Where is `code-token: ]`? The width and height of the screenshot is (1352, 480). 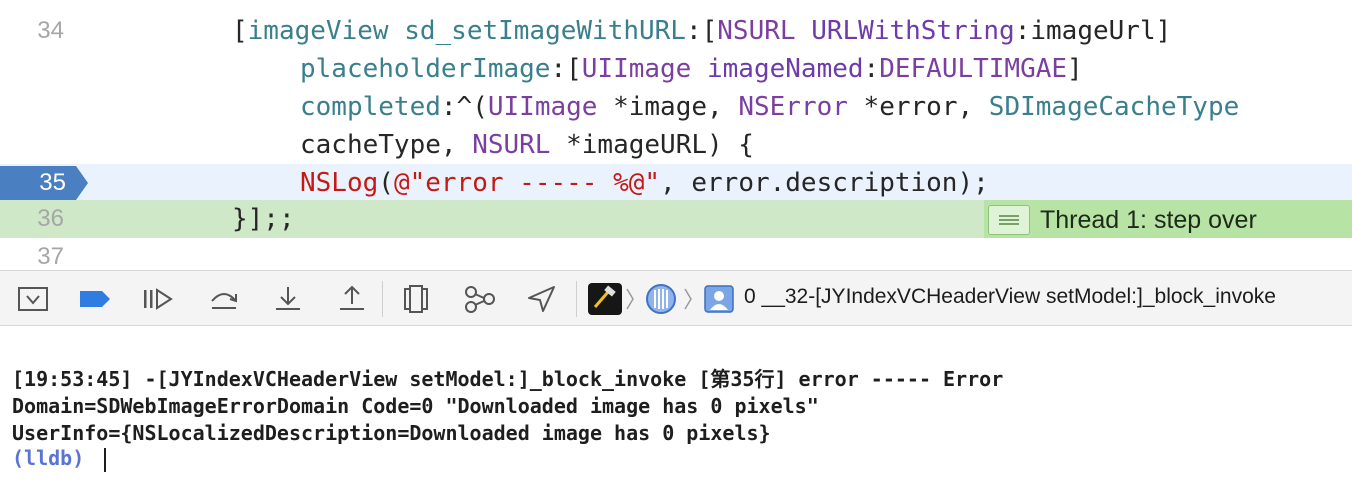 code-token: ] is located at coordinates (1075, 69).